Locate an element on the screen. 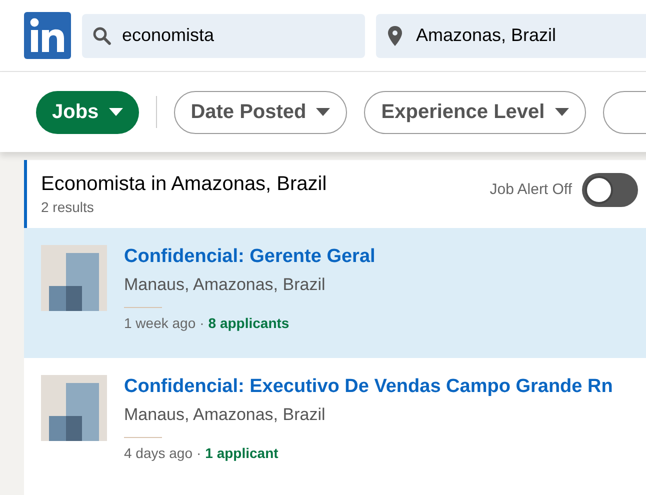 This screenshot has width=646, height=495. job-title: Confidencial: Gerente Geral is located at coordinates (384, 256).